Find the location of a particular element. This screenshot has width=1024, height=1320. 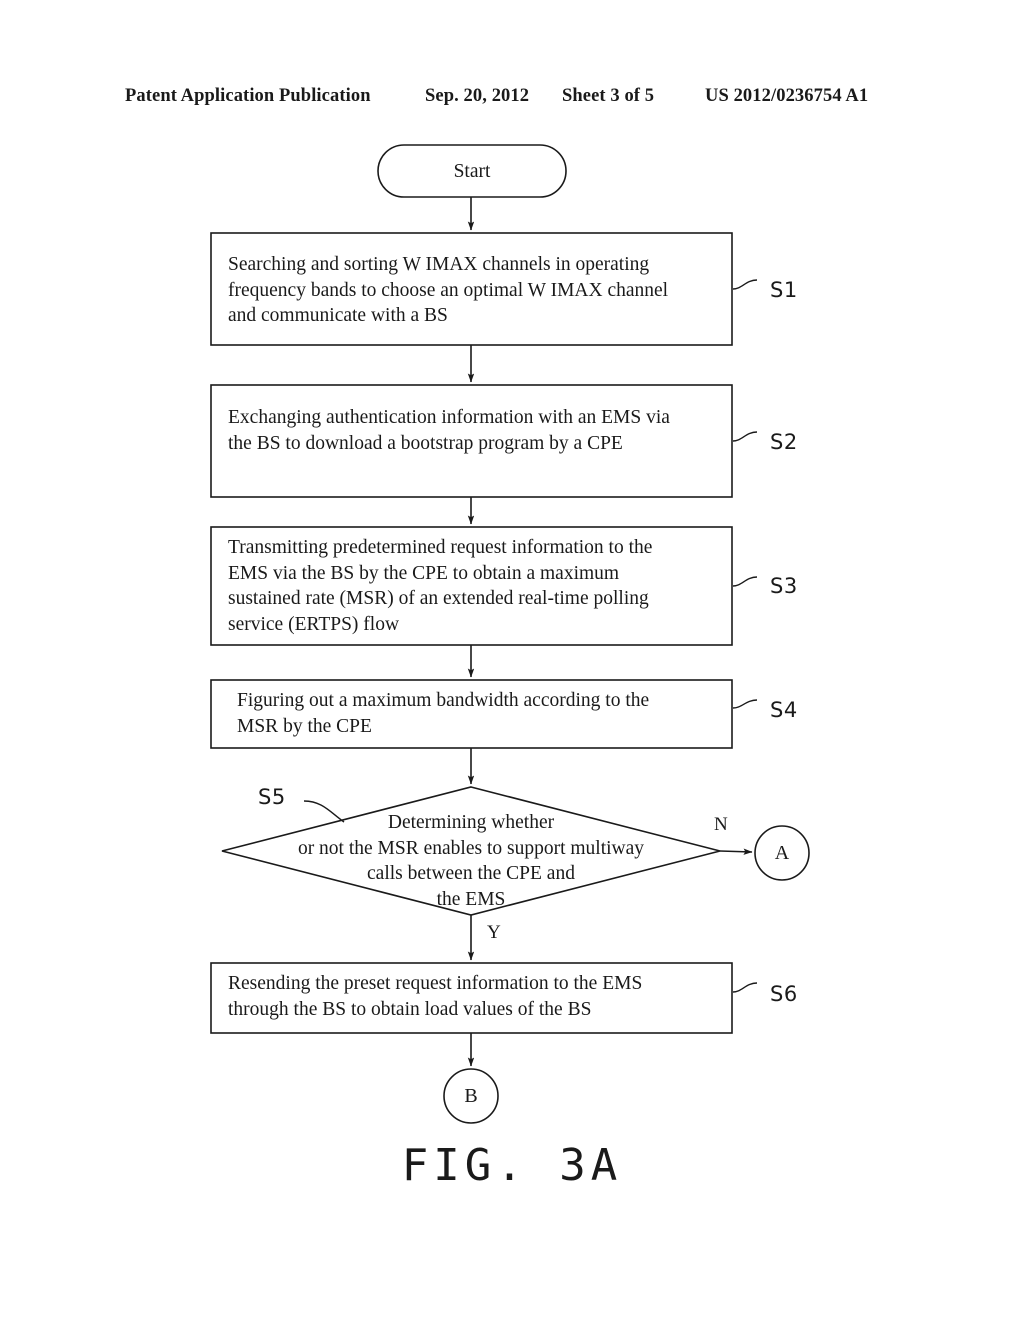

step-tag-s5: S5 is located at coordinates (272, 797).